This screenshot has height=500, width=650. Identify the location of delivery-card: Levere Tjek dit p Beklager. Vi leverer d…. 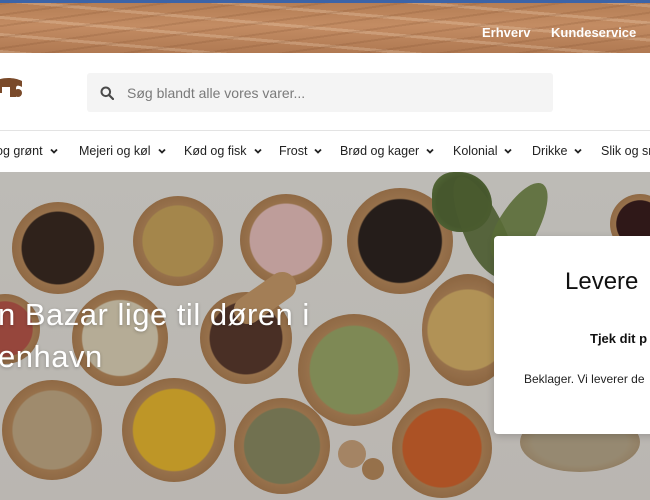
(572, 335).